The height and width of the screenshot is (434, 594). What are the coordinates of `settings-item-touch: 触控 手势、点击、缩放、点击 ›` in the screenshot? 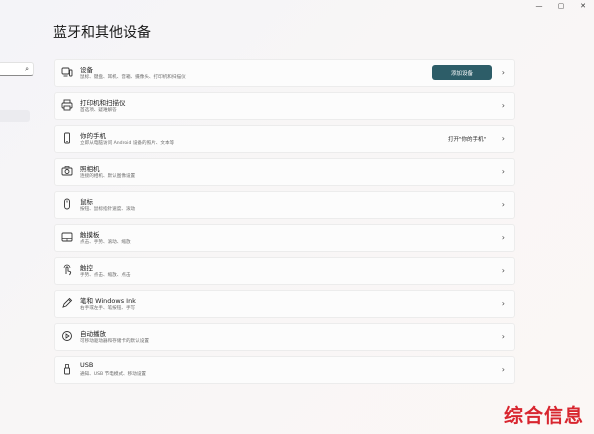 It's located at (284, 271).